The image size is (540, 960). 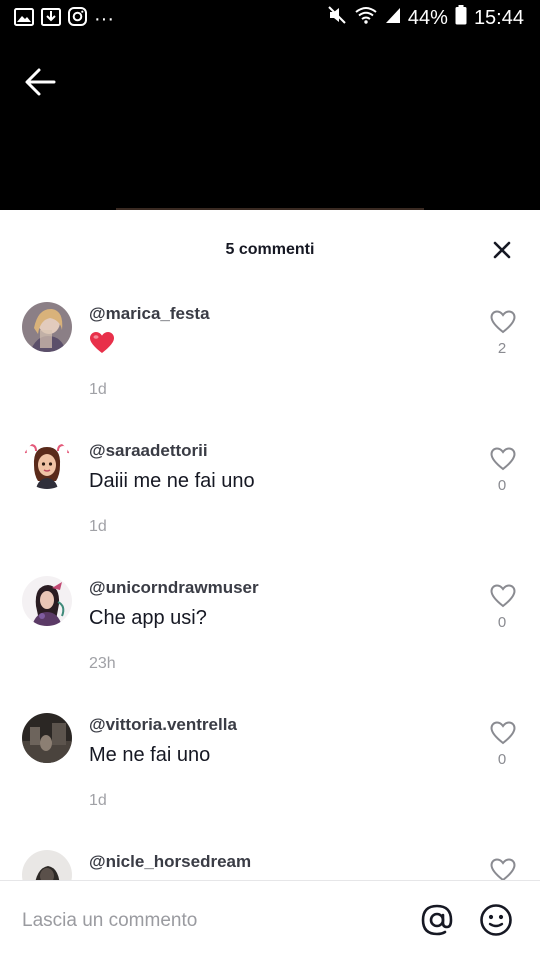 I want to click on signal-icon, so click(x=393, y=18).